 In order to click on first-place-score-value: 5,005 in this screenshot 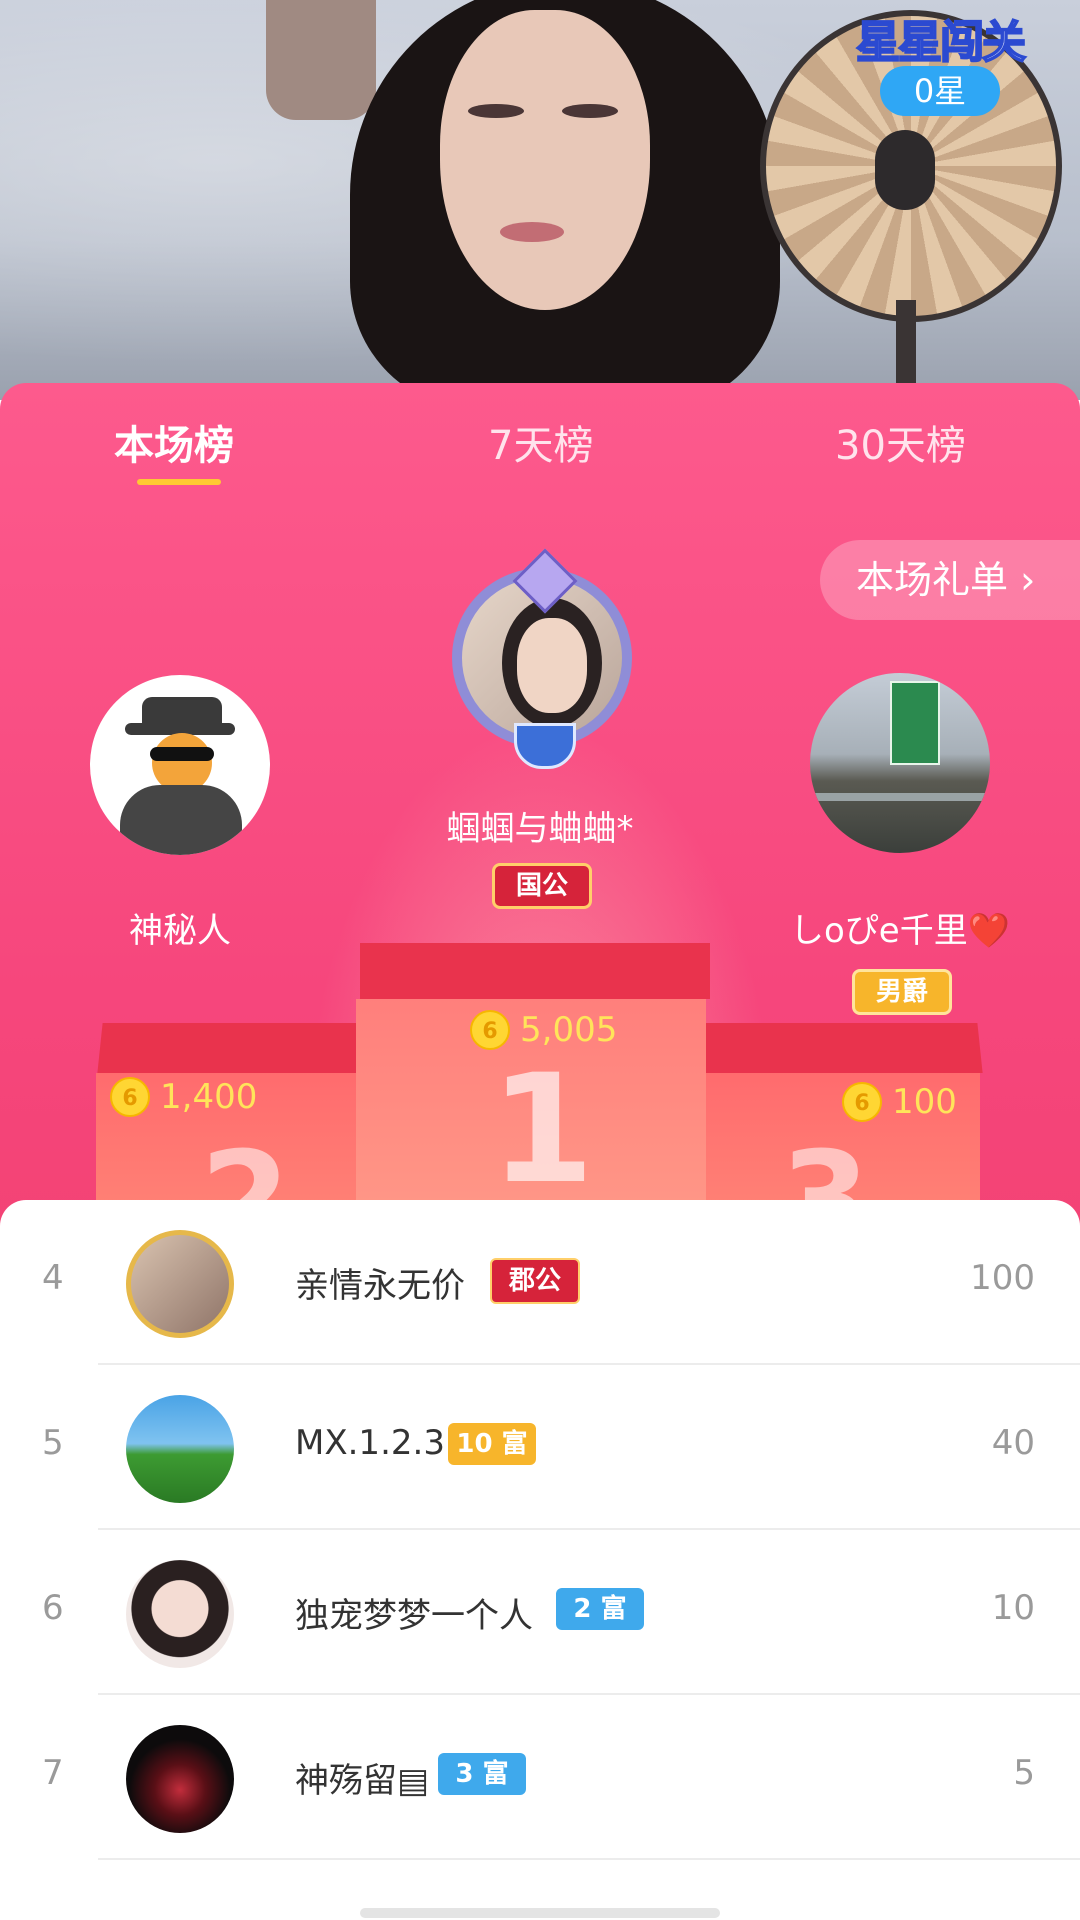, I will do `click(569, 1029)`.